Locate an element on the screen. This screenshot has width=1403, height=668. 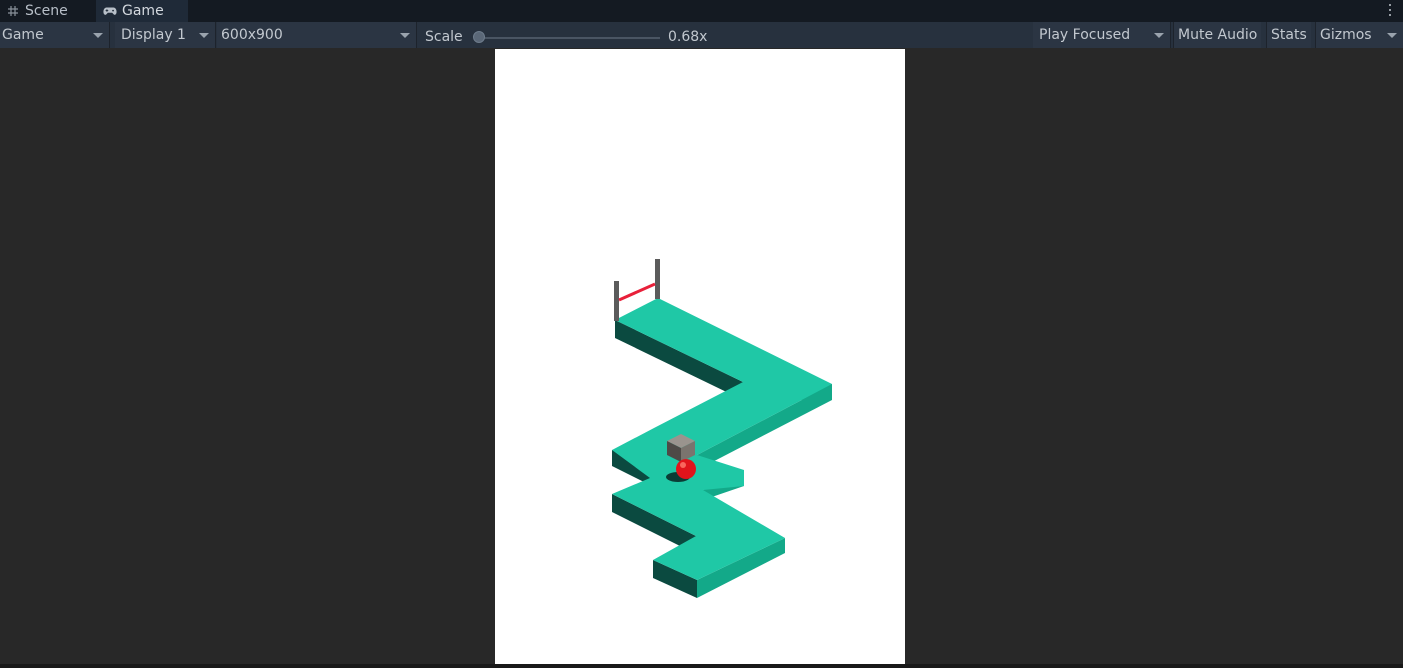
tab-bar: Scene Game is located at coordinates (701, 11).